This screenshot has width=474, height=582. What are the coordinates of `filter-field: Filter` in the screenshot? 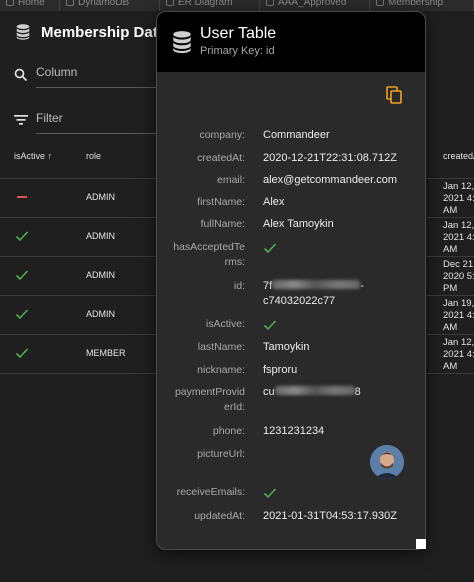 It's located at (95, 122).